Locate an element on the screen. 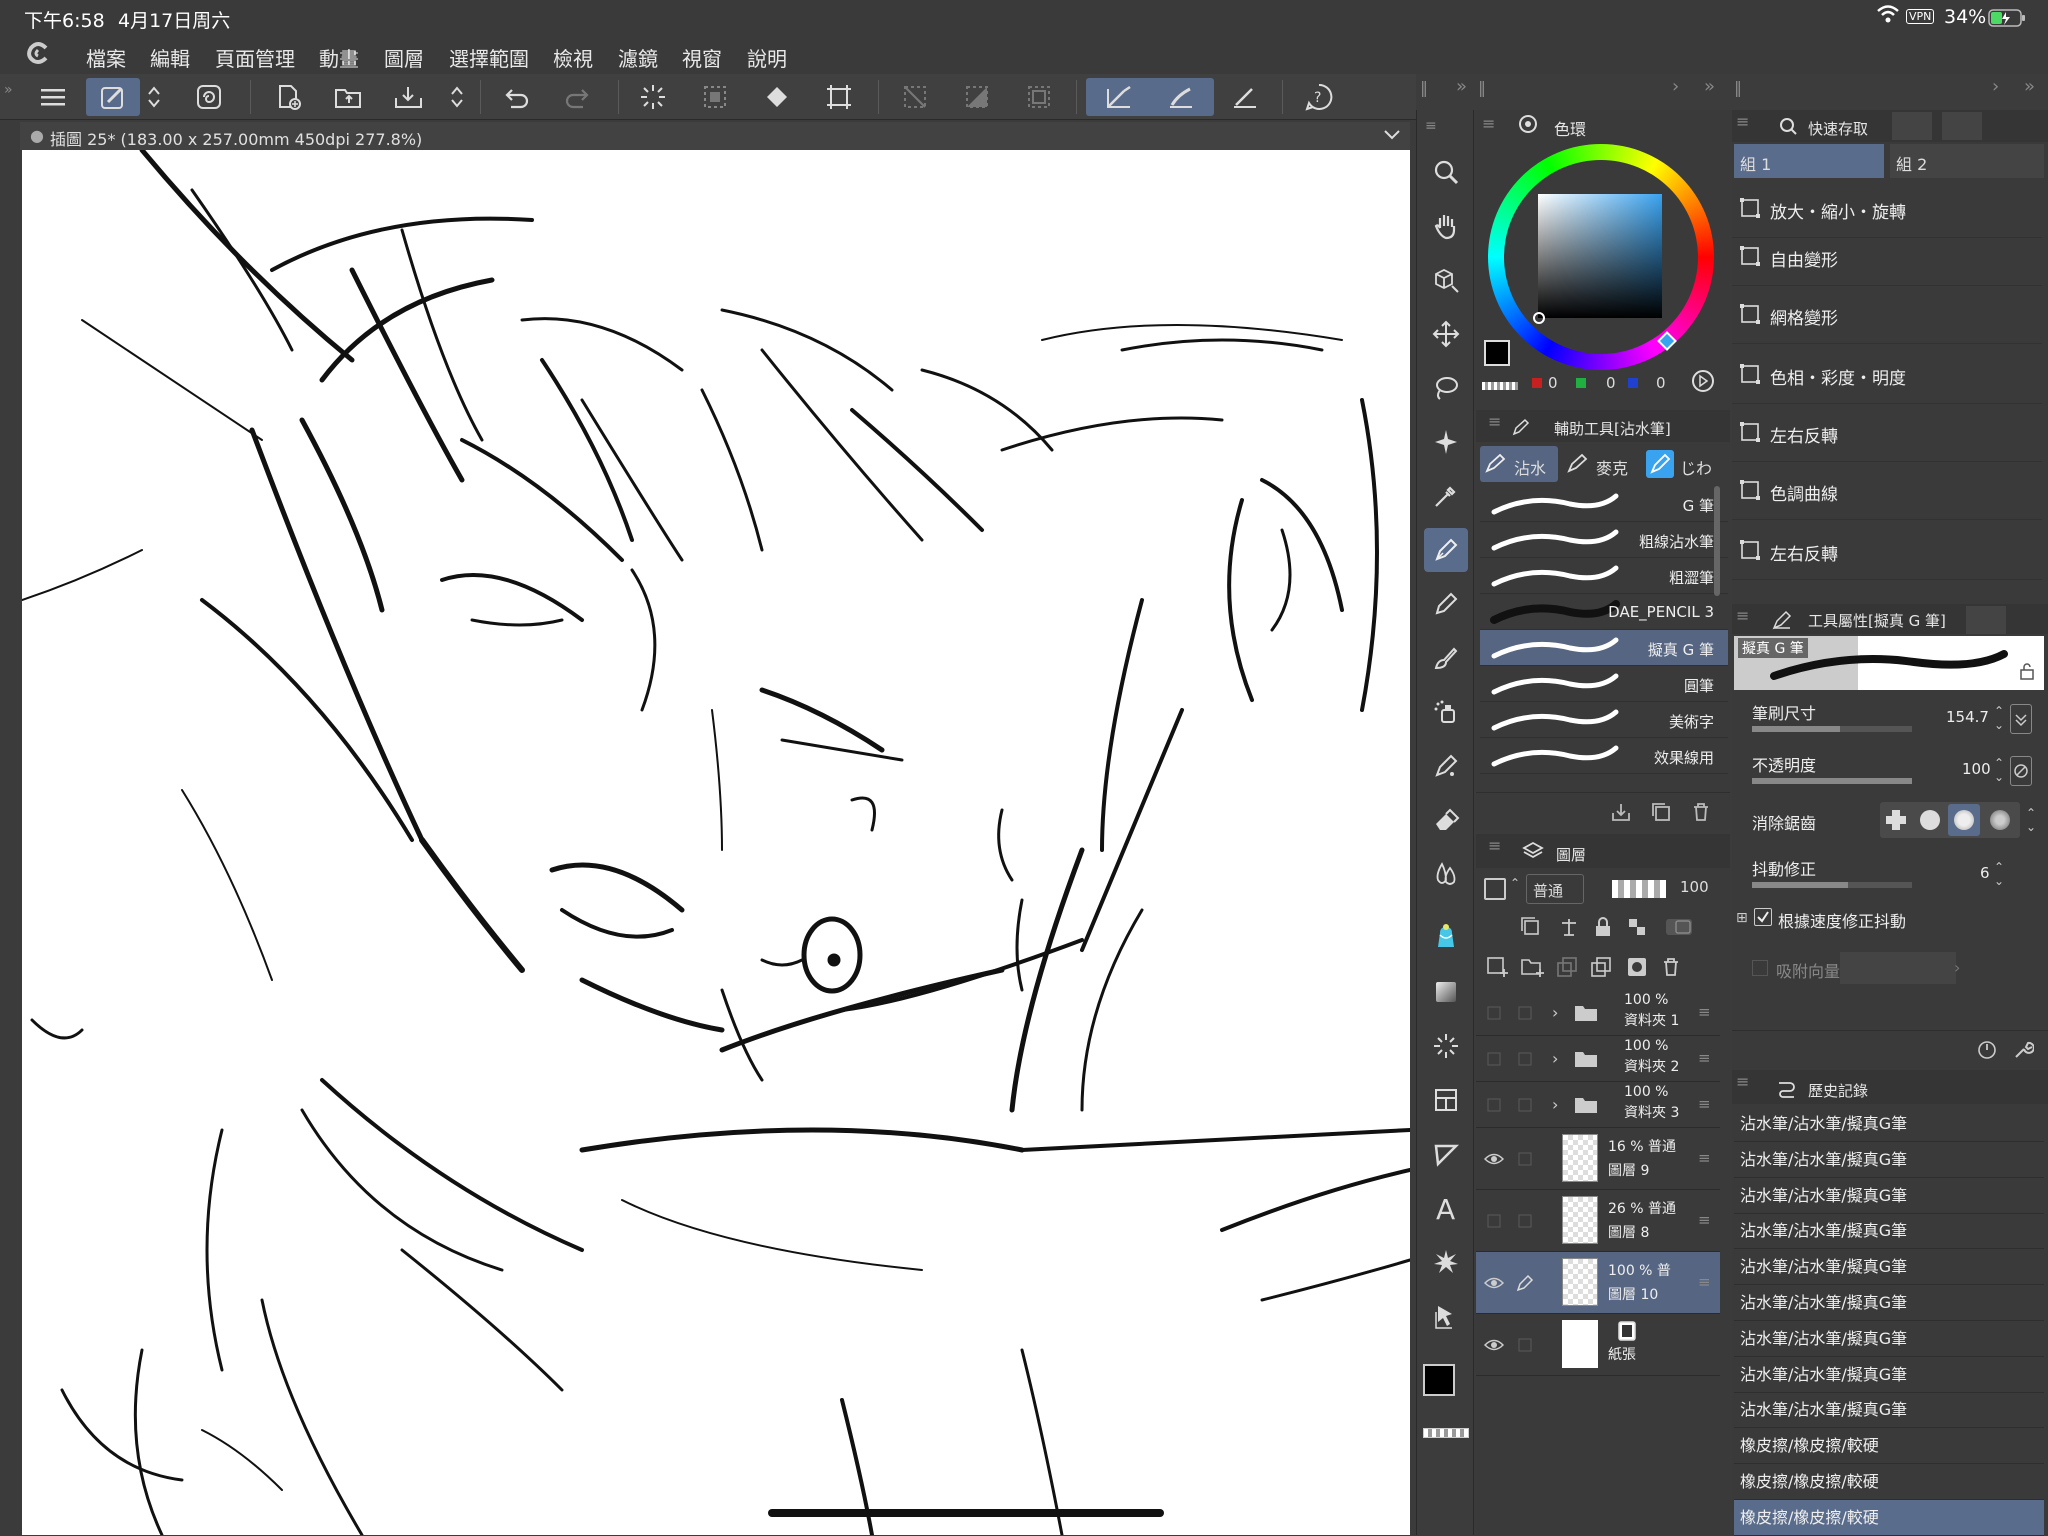 Image resolution: width=2048 pixels, height=1536 pixels. brush-list-scrollbar is located at coordinates (1717, 541).